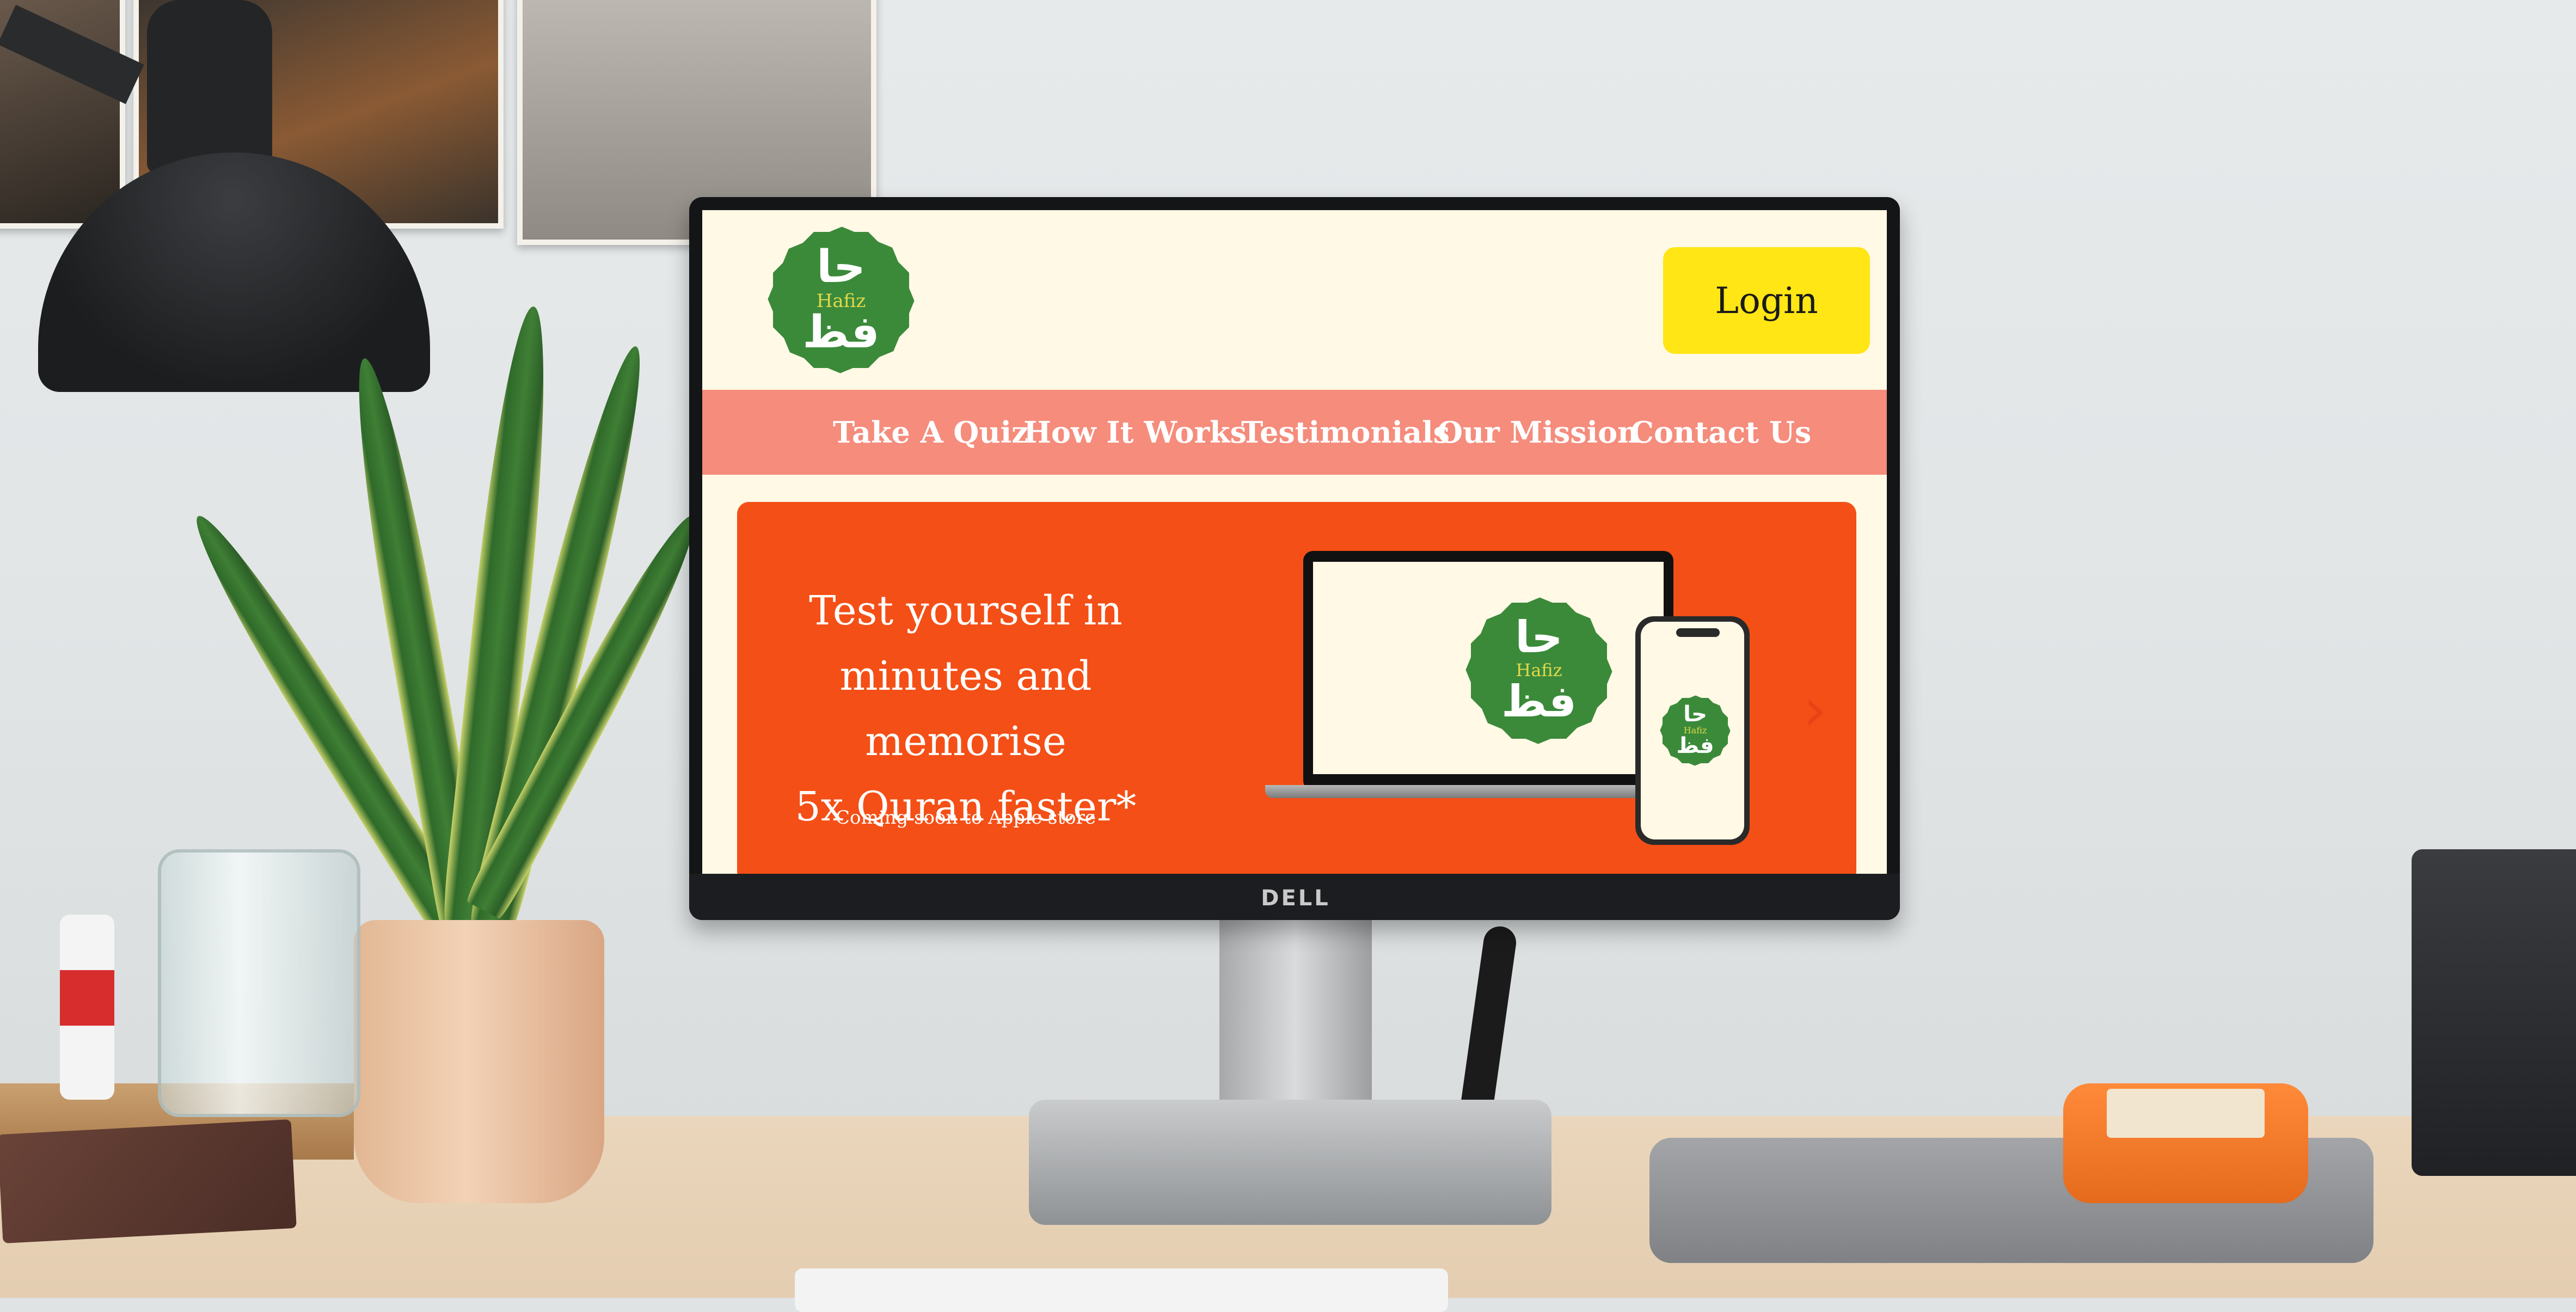  What do you see at coordinates (1121, 1290) in the screenshot?
I see `keyboard` at bounding box center [1121, 1290].